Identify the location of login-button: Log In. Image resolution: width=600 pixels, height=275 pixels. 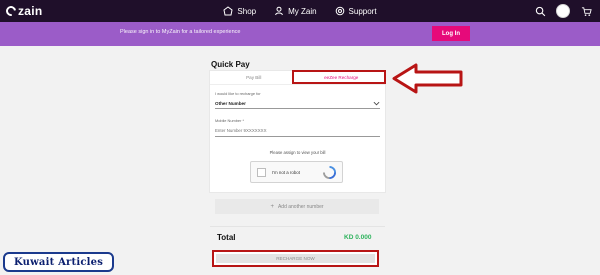
(451, 33).